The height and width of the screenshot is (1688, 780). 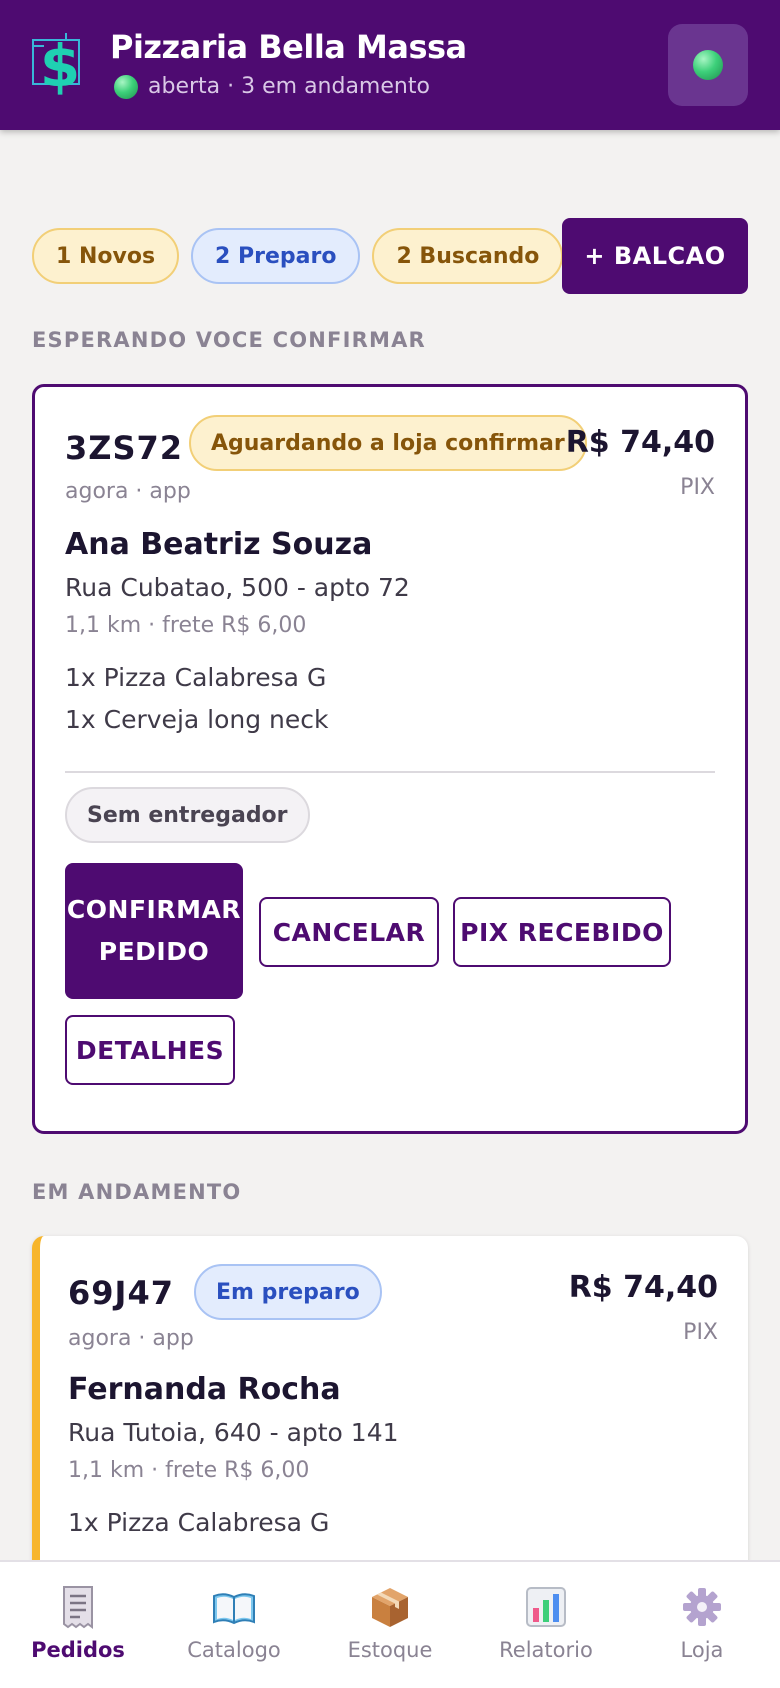 I want to click on filter-chip-preparo: 2 Preparo, so click(x=276, y=256).